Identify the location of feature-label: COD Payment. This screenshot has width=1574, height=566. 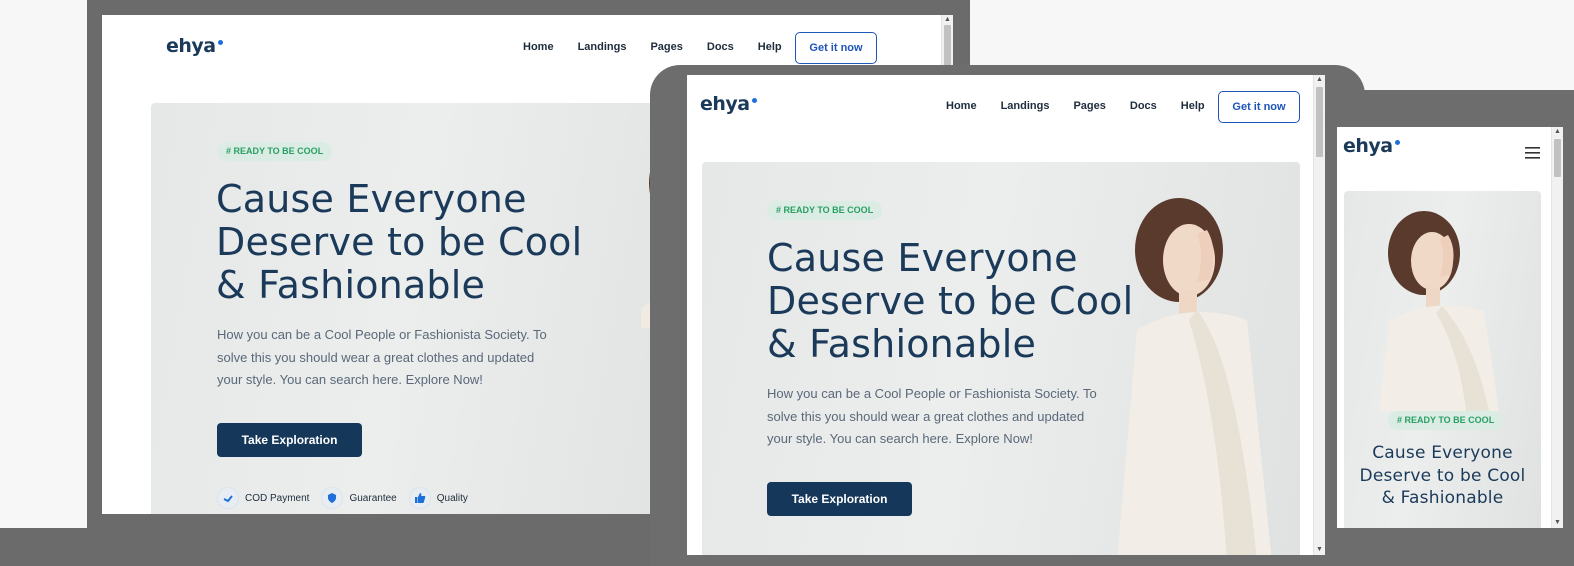
(277, 498).